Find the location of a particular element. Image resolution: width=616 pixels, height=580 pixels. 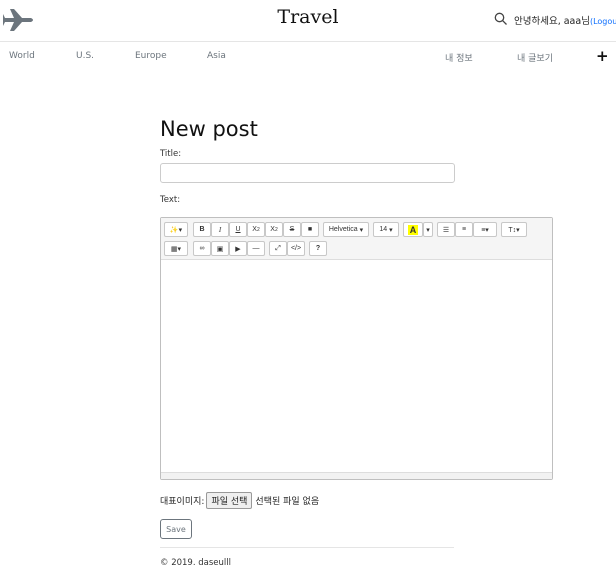

table-icon: ▦▾ is located at coordinates (176, 248).